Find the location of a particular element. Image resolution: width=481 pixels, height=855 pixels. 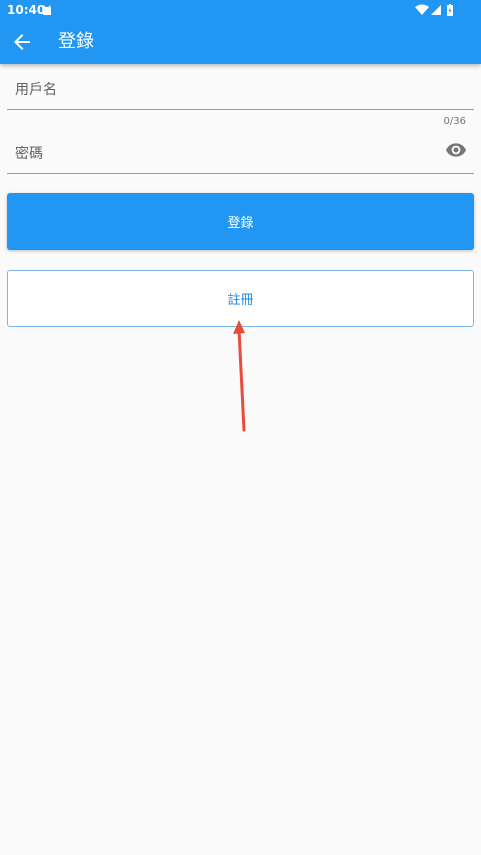

app-bar: 10:40 登錄 is located at coordinates (240, 32).